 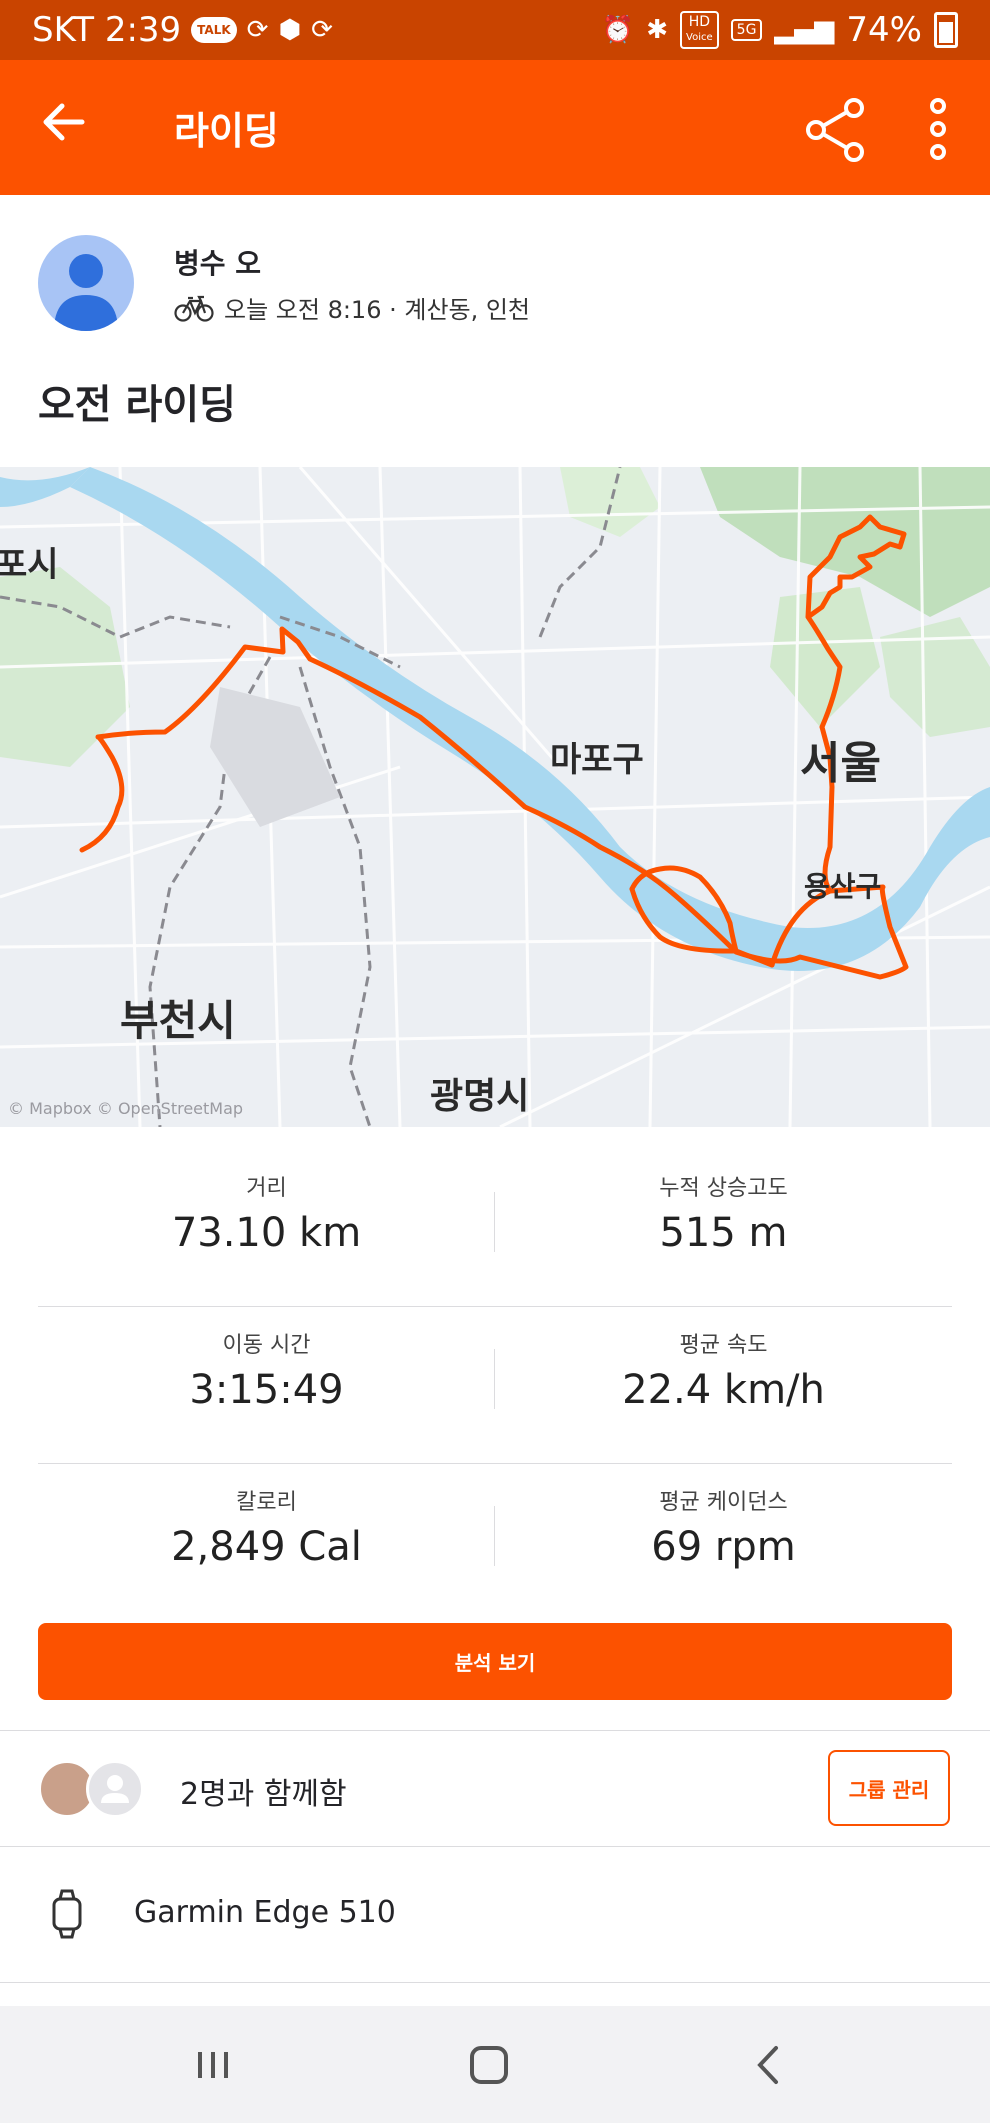 I want to click on system-nav-bar, so click(x=495, y=2064).